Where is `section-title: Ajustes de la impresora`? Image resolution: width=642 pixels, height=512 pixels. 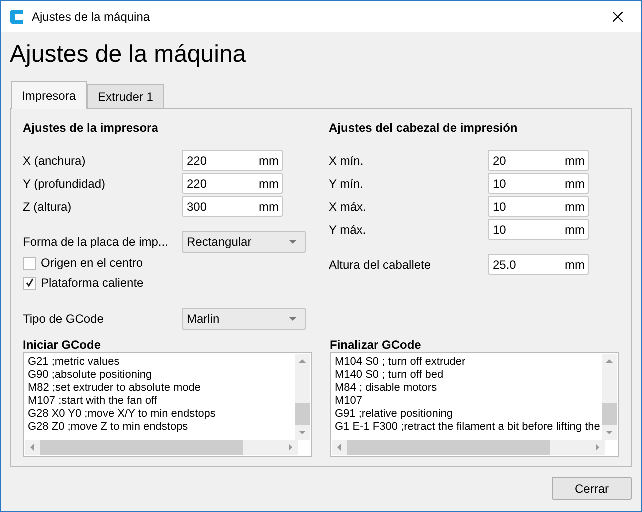
section-title: Ajustes de la impresora is located at coordinates (91, 128).